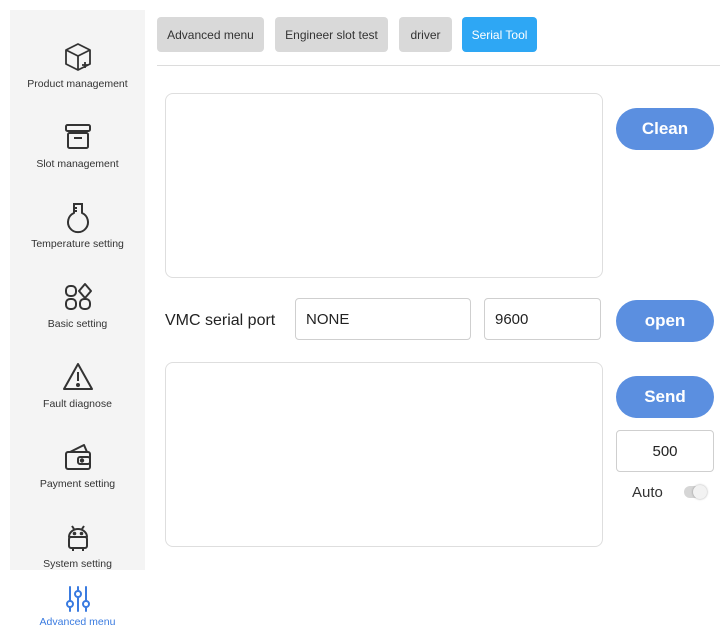 This screenshot has height=629, width=727. What do you see at coordinates (499, 34) in the screenshot?
I see `tab-serial-tool: Serial Tool` at bounding box center [499, 34].